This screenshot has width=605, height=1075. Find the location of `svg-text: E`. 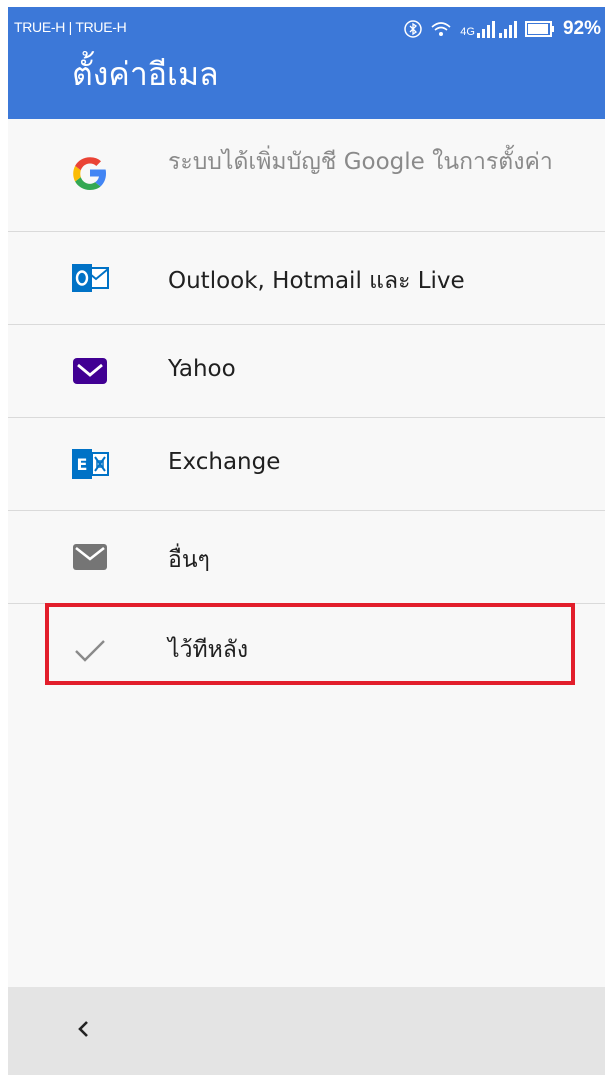

svg-text: E is located at coordinates (82, 464).